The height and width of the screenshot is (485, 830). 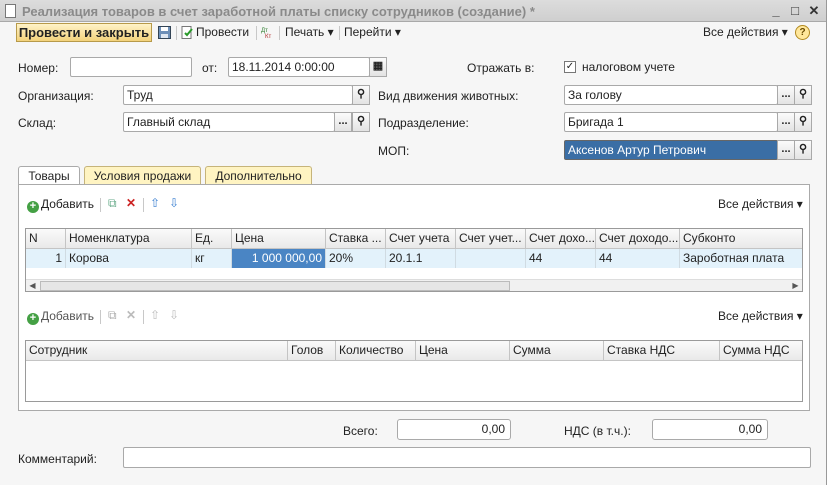 What do you see at coordinates (275, 286) in the screenshot?
I see `scrollbar-thumb` at bounding box center [275, 286].